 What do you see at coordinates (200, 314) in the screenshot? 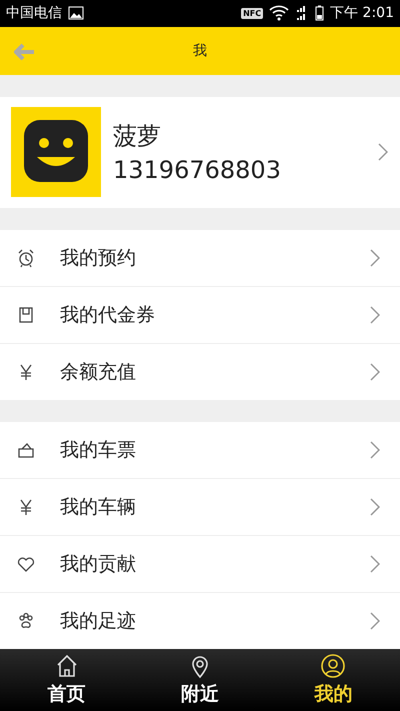
I see `menu-item: 我的代金券` at bounding box center [200, 314].